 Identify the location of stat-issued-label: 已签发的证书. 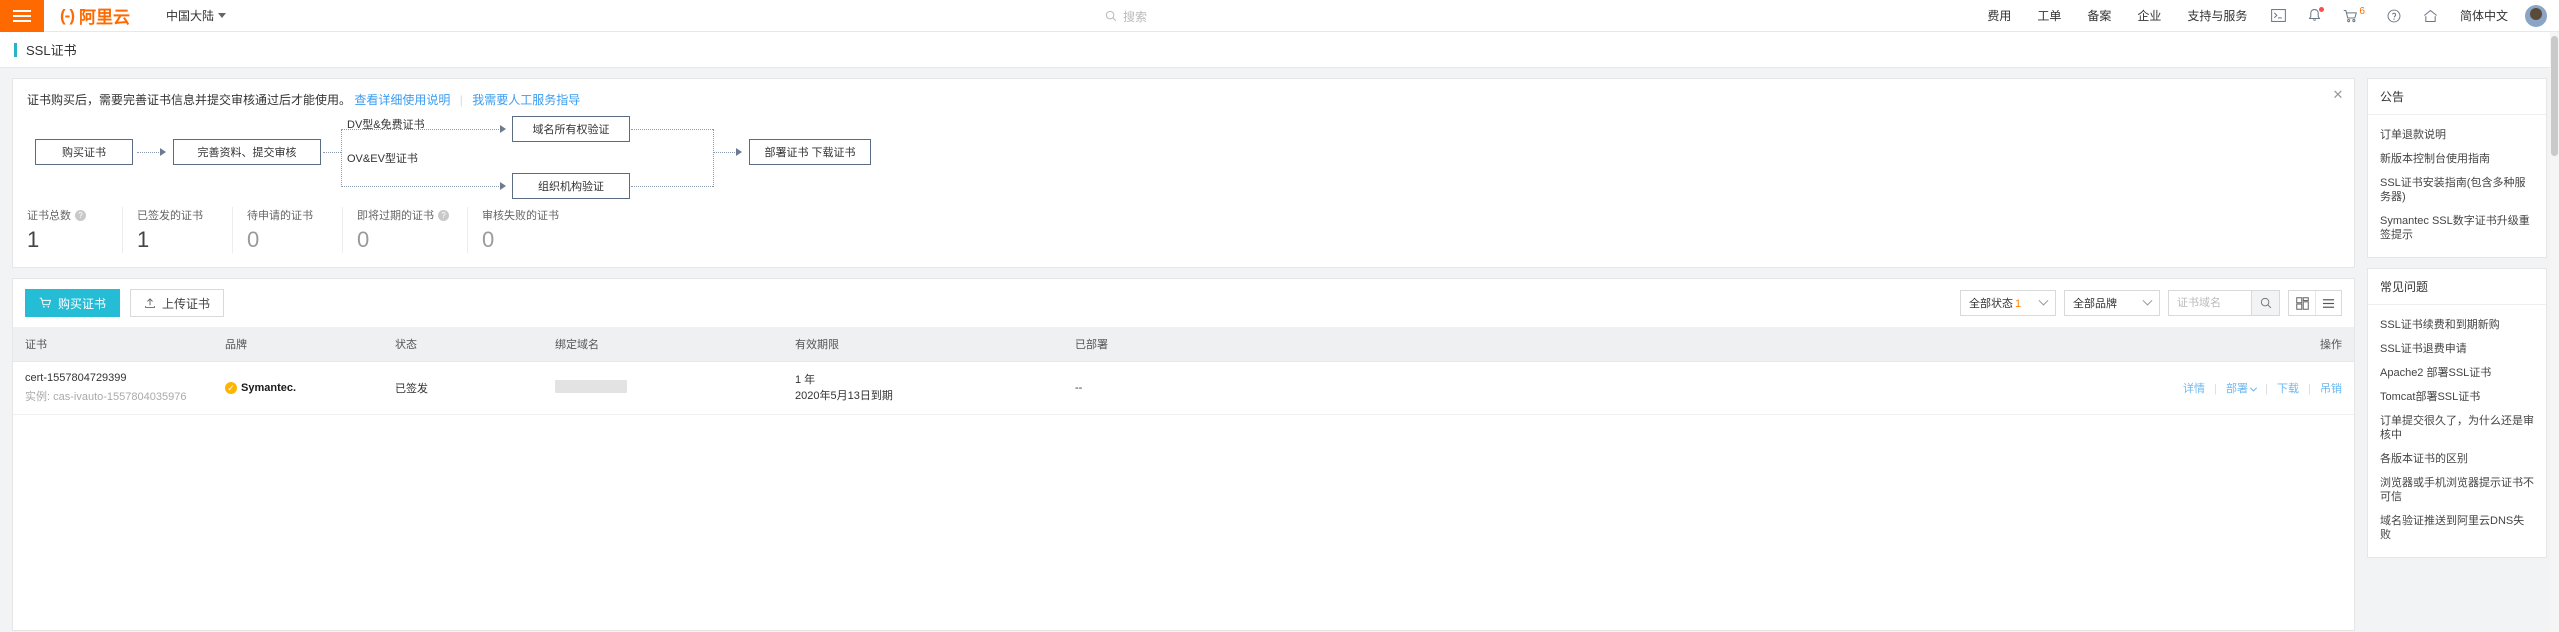
(170, 216).